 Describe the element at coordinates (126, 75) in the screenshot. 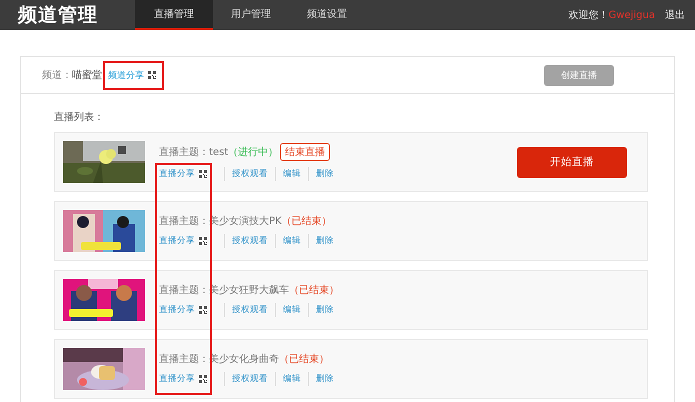

I see `channel-share-link: 频道分享` at that location.